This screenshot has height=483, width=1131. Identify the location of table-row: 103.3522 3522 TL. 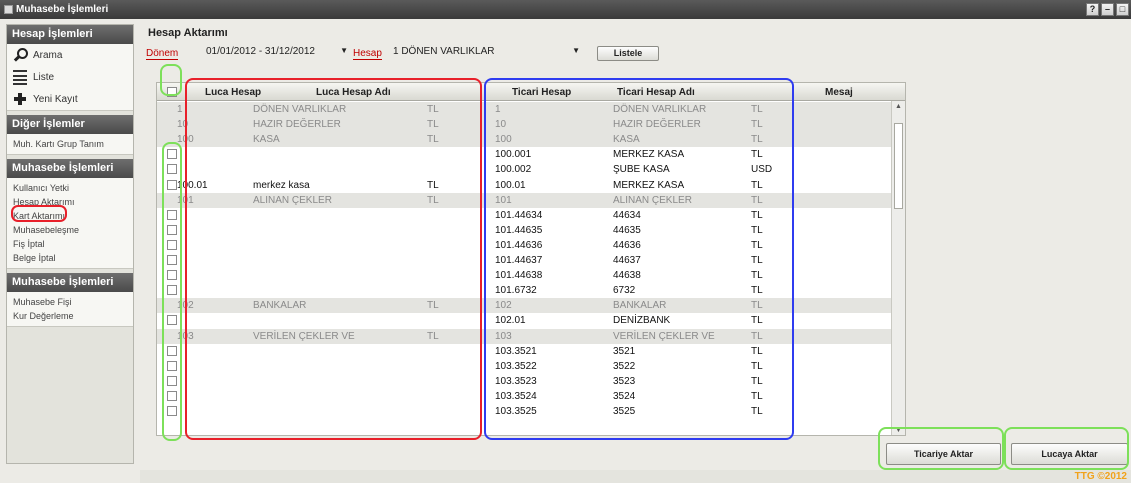
(525, 366).